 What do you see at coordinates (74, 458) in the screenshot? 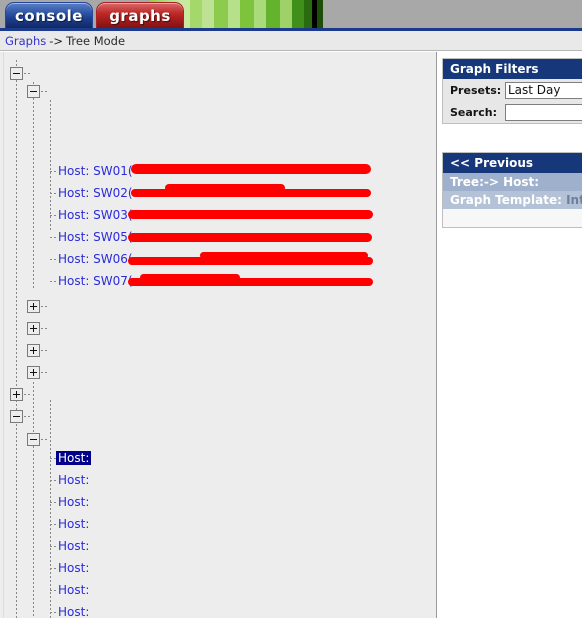
I see `tree-host-item-selected: Host:` at bounding box center [74, 458].